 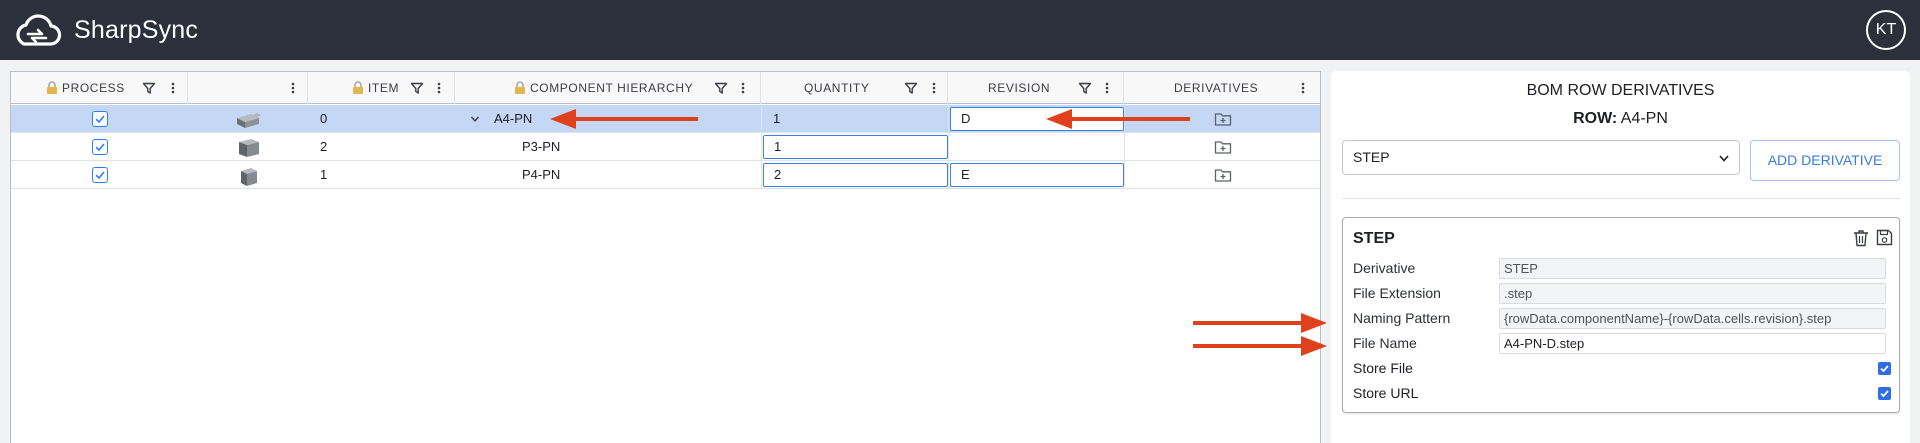 I want to click on quantity-input: 2, so click(x=855, y=175).